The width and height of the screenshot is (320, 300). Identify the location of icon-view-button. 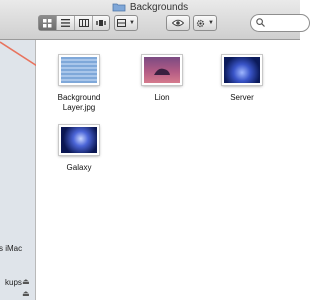
(48, 23).